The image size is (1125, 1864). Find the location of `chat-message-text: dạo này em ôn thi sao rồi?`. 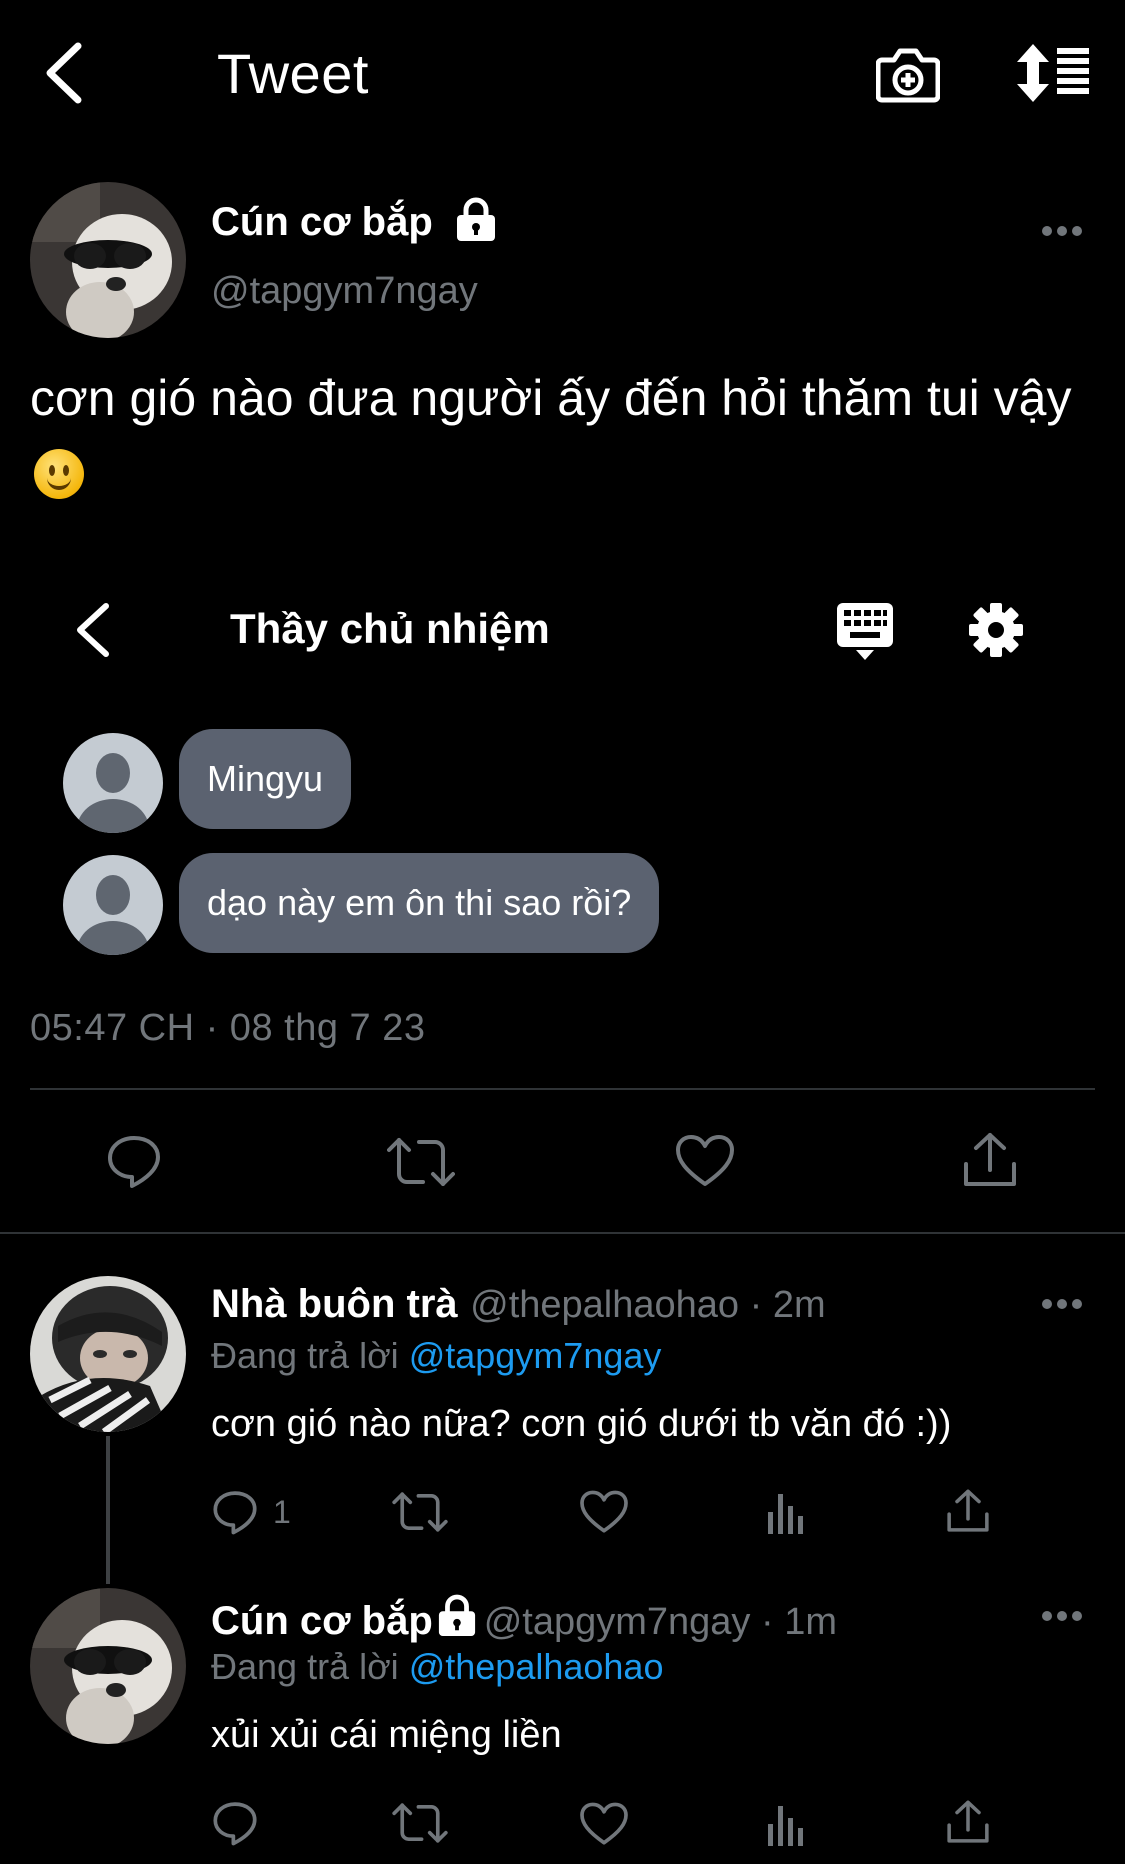

chat-message-text: dạo này em ôn thi sao rồi? is located at coordinates (419, 902).